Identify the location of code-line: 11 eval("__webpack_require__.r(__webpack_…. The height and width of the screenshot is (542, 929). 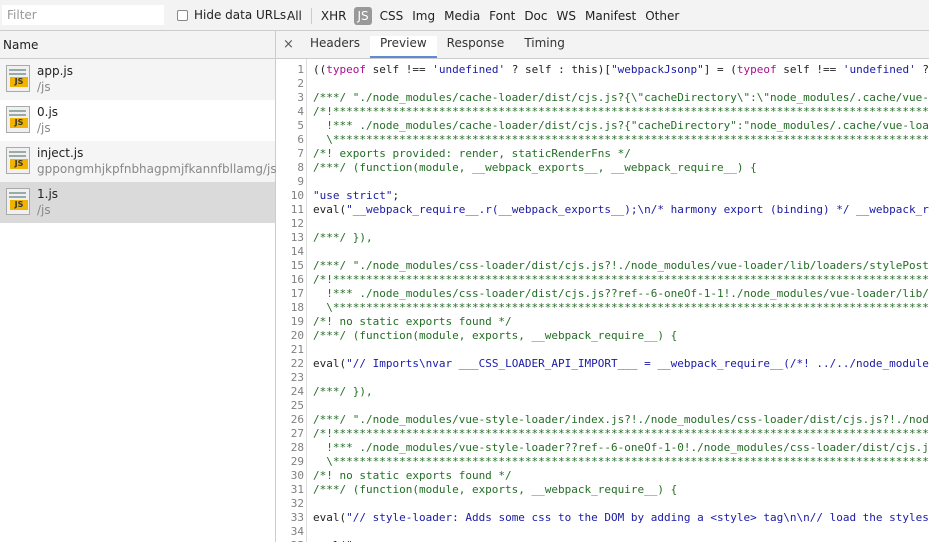
(602, 210).